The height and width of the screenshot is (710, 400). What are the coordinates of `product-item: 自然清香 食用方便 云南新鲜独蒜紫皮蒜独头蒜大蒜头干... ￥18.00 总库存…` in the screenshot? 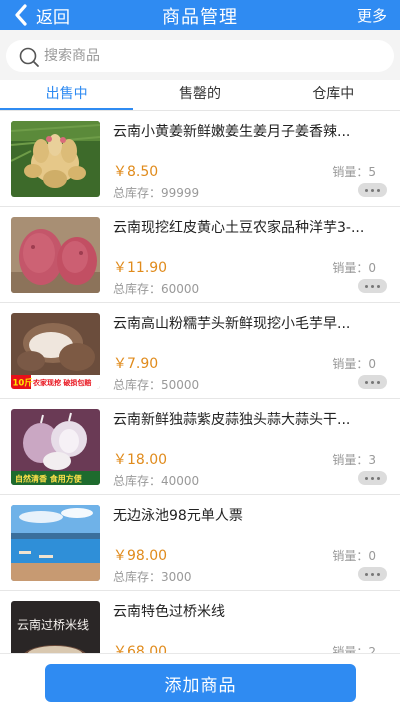 It's located at (200, 447).